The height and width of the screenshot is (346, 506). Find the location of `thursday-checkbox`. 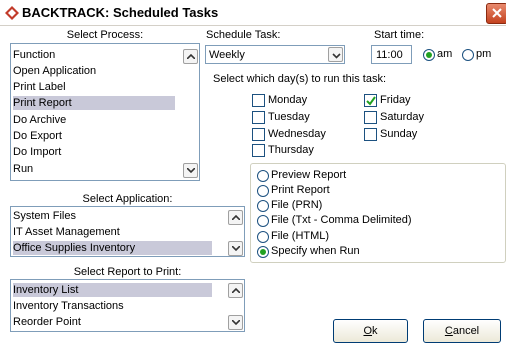

thursday-checkbox is located at coordinates (258, 150).